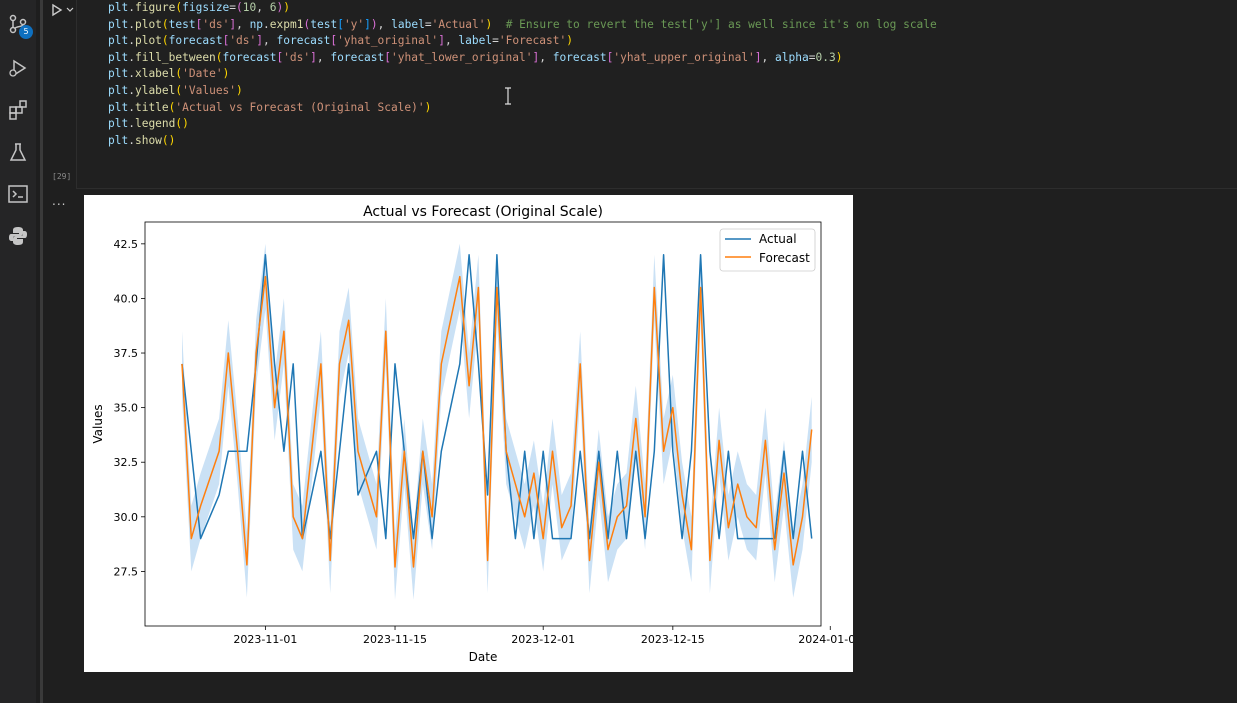 The width and height of the screenshot is (1237, 703). I want to click on activity-bar: 5, so click(18, 351).